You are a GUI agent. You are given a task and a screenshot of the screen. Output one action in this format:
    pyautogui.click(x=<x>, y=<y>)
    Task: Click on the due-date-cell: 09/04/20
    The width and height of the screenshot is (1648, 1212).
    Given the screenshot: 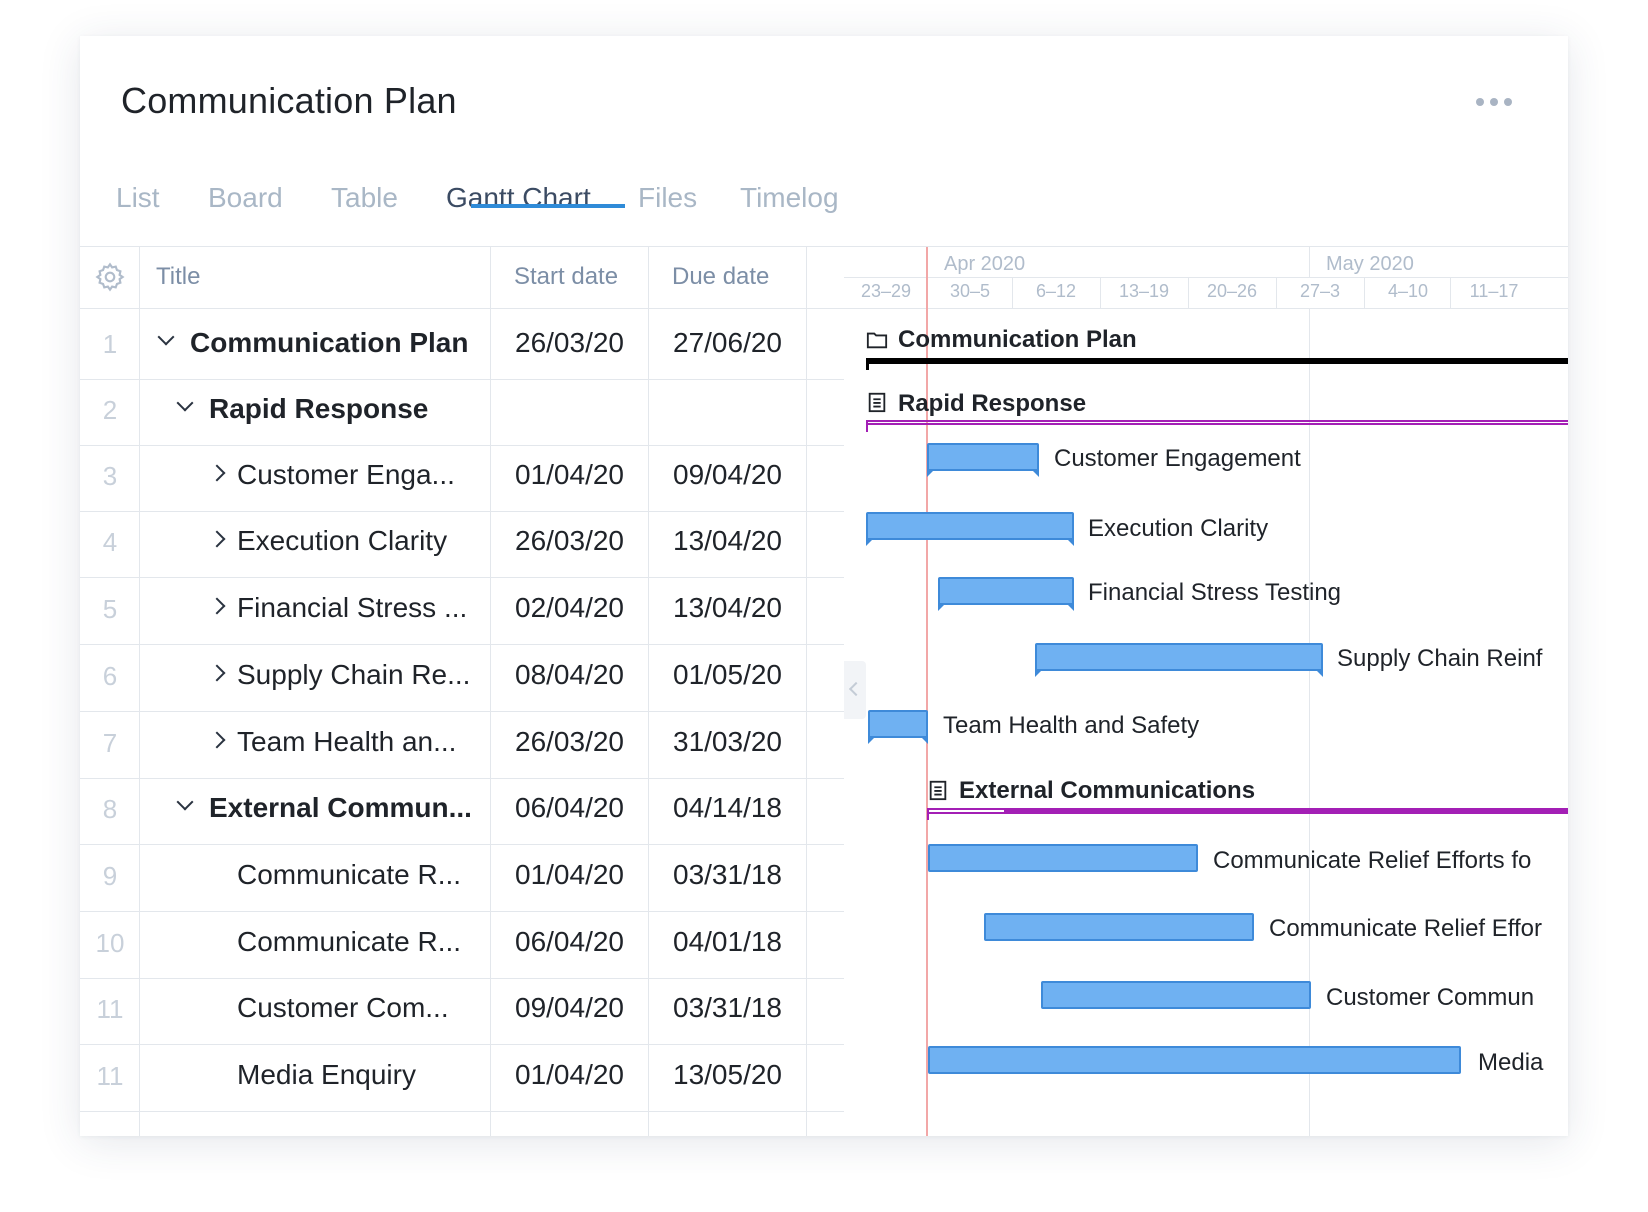 What is the action you would take?
    pyautogui.click(x=727, y=475)
    